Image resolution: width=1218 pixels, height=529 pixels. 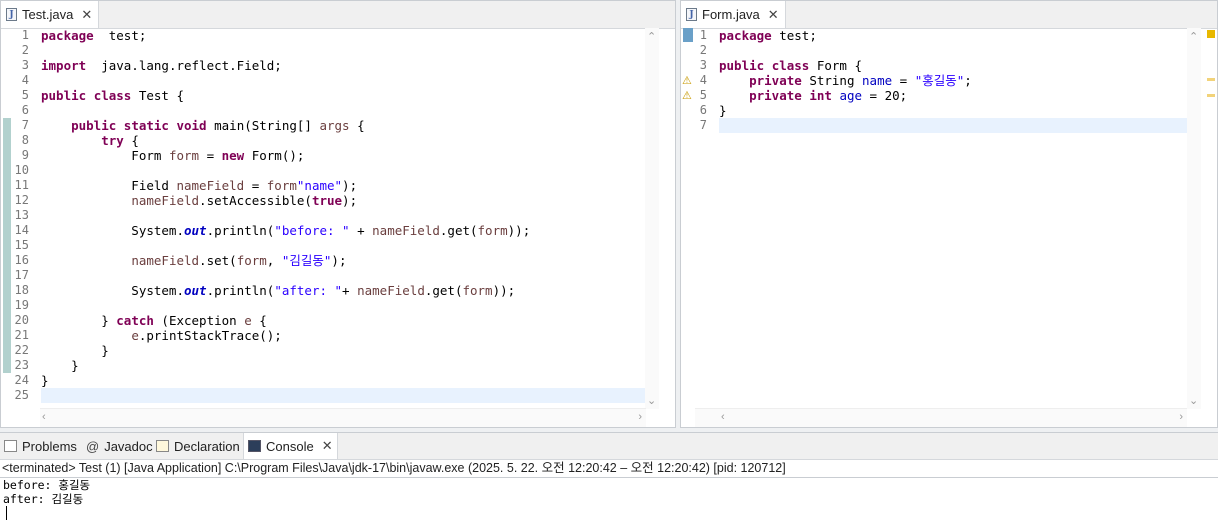 What do you see at coordinates (93, 446) in the screenshot?
I see `at-icon: @` at bounding box center [93, 446].